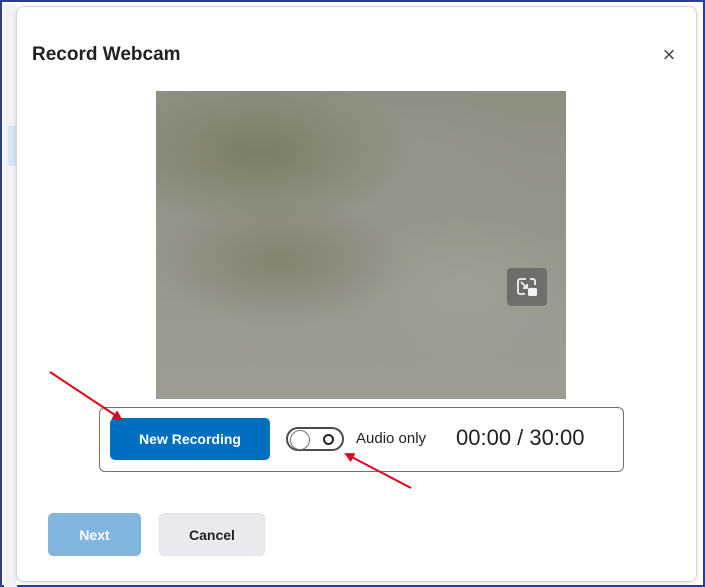  I want to click on recording-timer: 00:00 / 30:00, so click(520, 437).